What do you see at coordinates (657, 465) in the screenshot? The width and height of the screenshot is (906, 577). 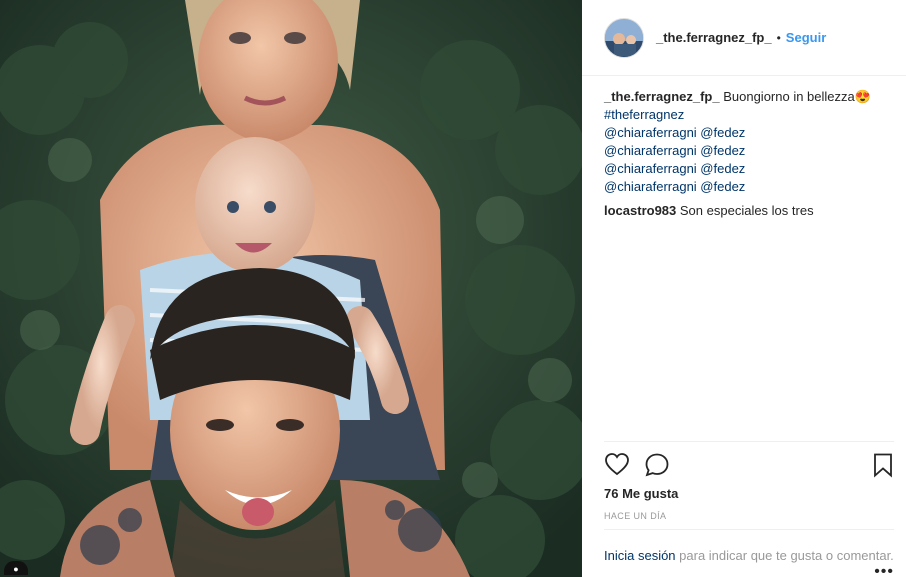 I see `comment-icon` at bounding box center [657, 465].